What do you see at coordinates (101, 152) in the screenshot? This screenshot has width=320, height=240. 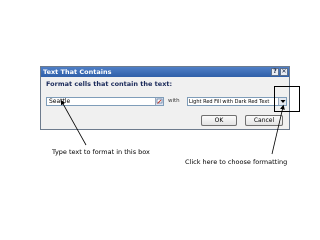 I see `annotation-type-text: Type text to format in this box` at bounding box center [101, 152].